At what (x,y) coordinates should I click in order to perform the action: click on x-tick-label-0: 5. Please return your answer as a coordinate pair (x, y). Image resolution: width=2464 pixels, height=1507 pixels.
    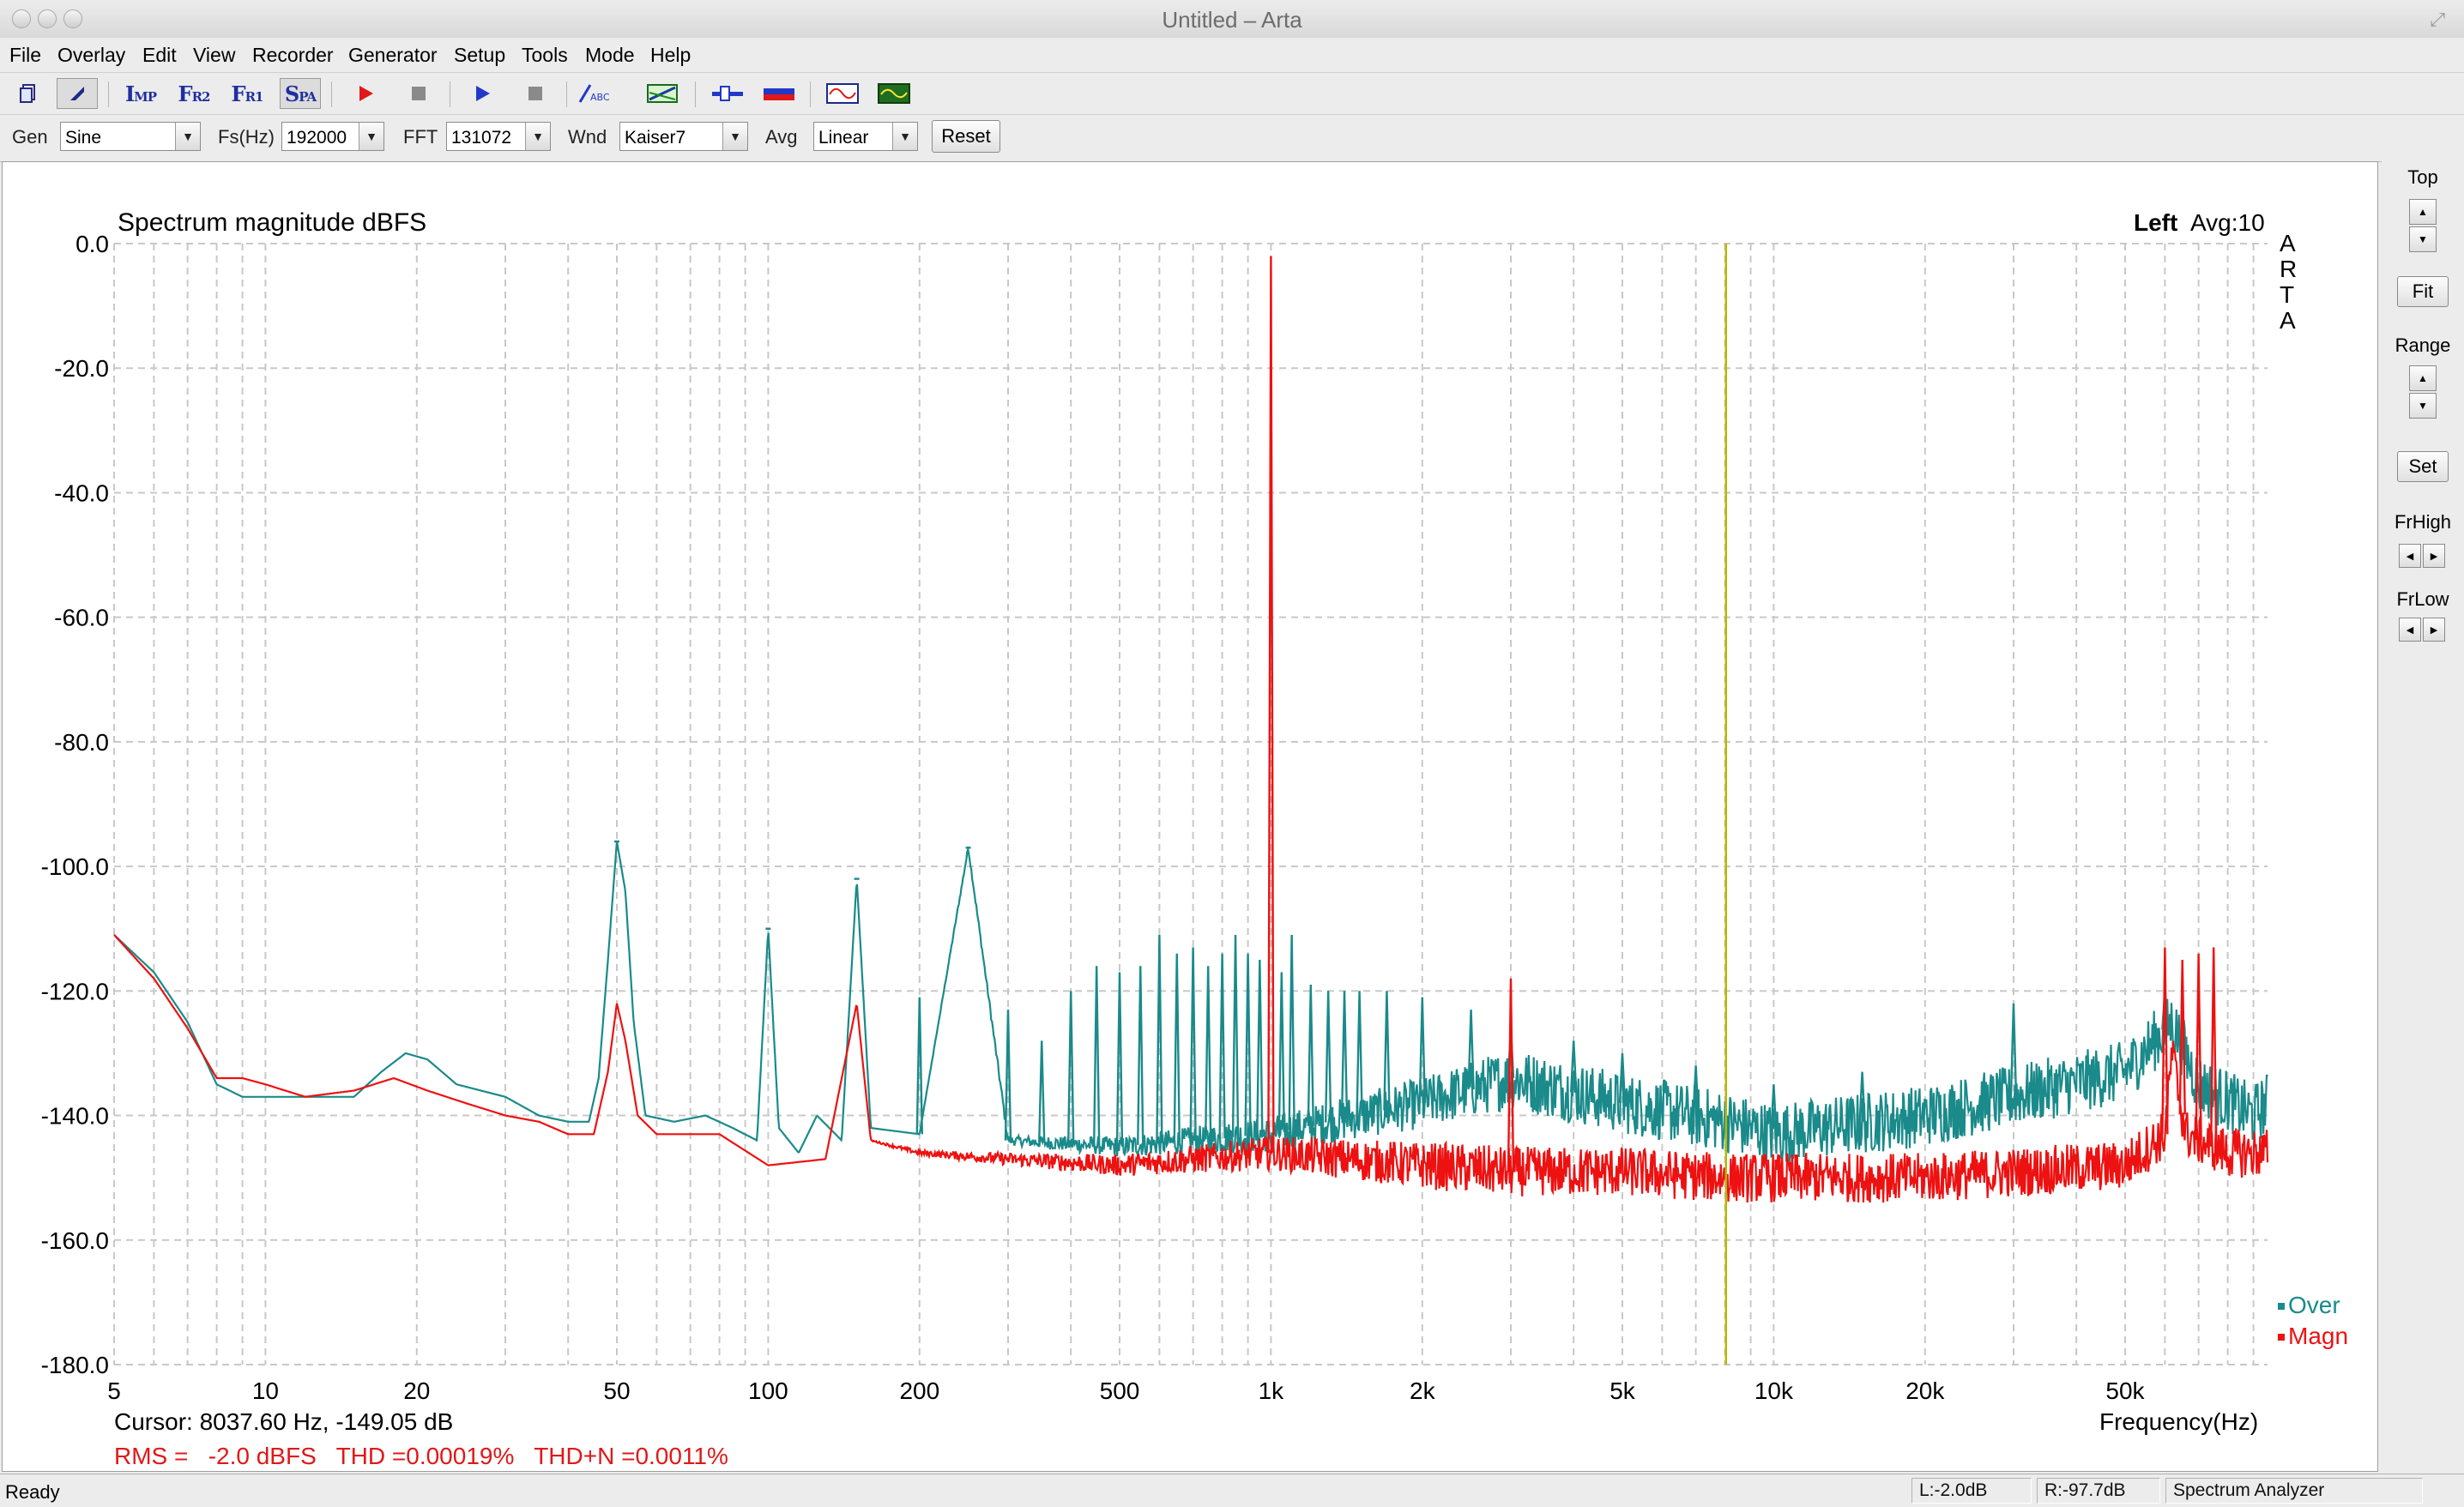
    Looking at the image, I should click on (114, 1390).